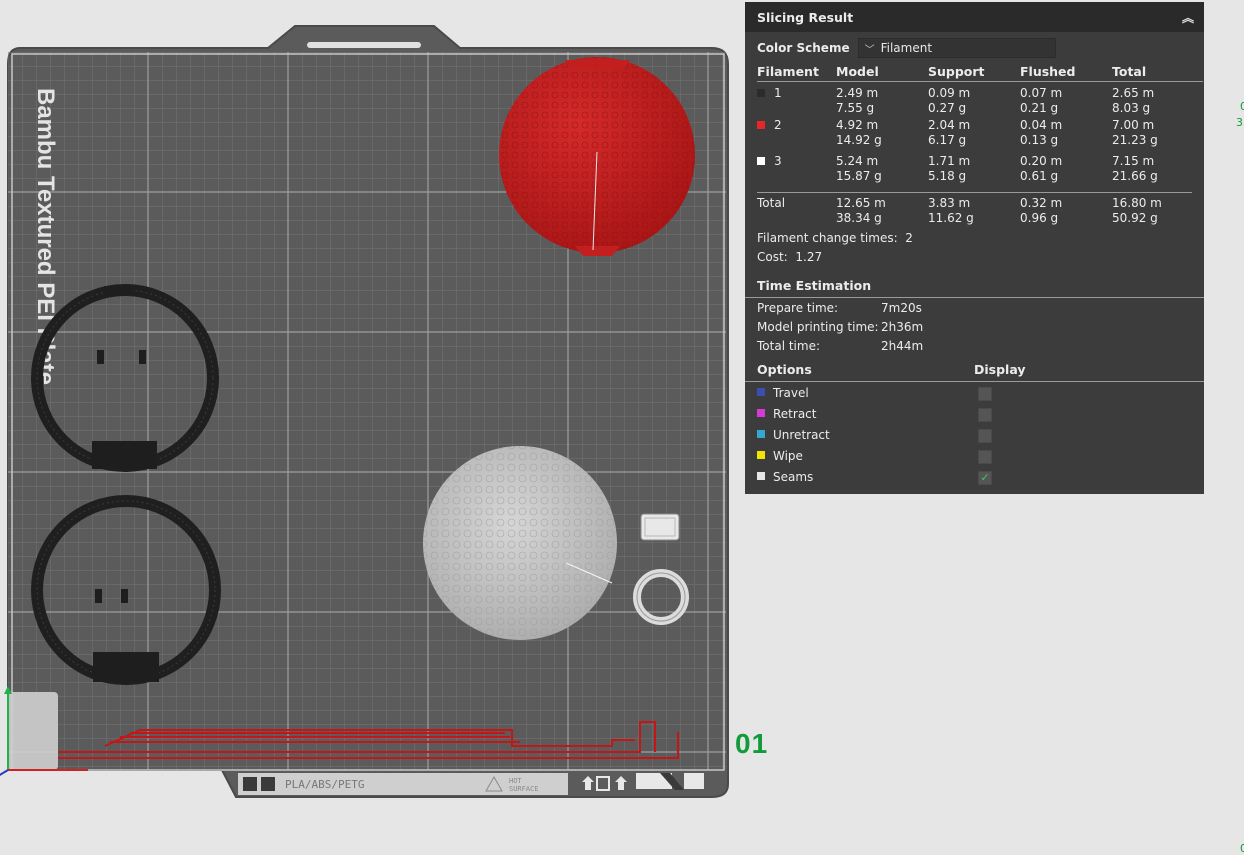 This screenshot has height=855, width=1244. What do you see at coordinates (956, 71) in the screenshot?
I see `header-support: Support` at bounding box center [956, 71].